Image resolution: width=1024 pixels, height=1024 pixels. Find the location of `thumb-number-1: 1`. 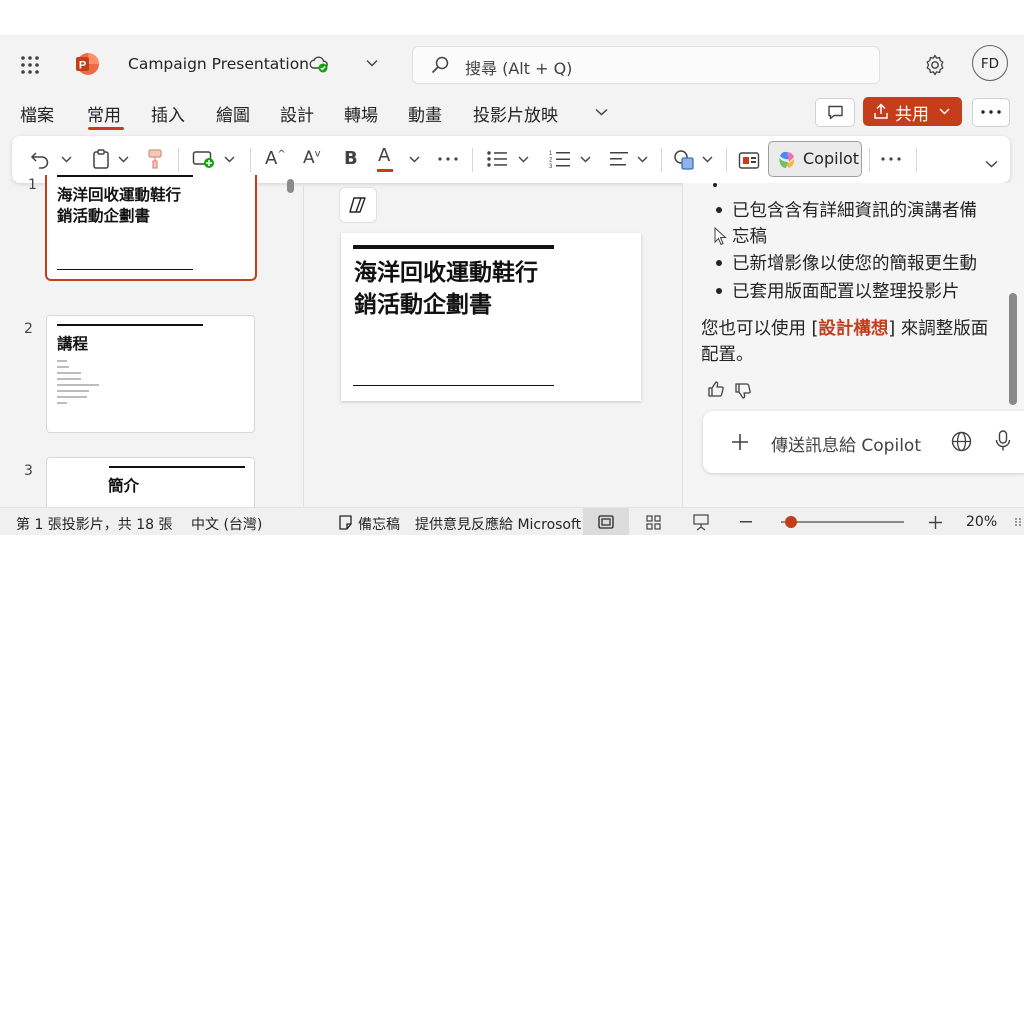

thumb-number-1: 1 is located at coordinates (32, 185).